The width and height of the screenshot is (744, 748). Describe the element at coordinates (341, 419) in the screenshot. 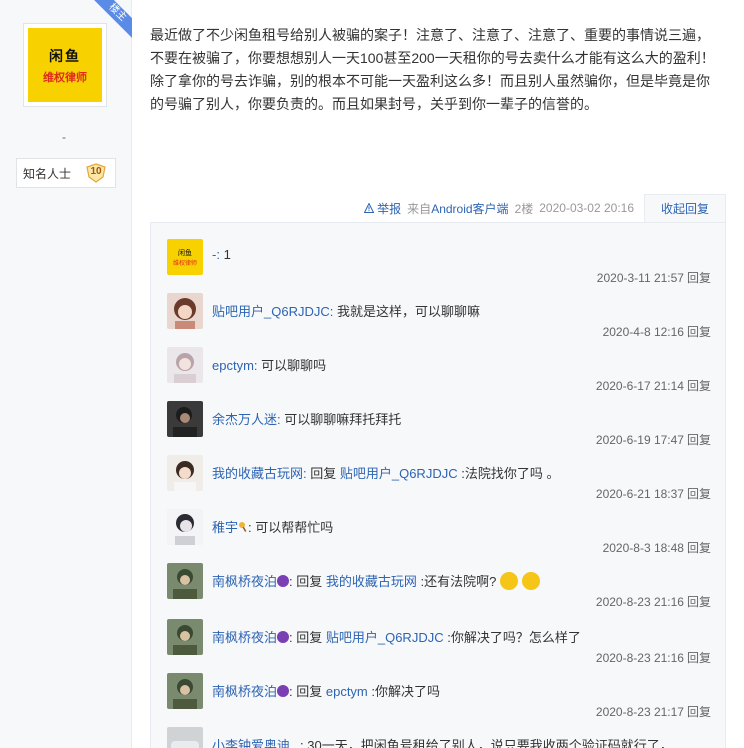

I see `comment-body: 可以聊聊嘛拜托拜托` at that location.